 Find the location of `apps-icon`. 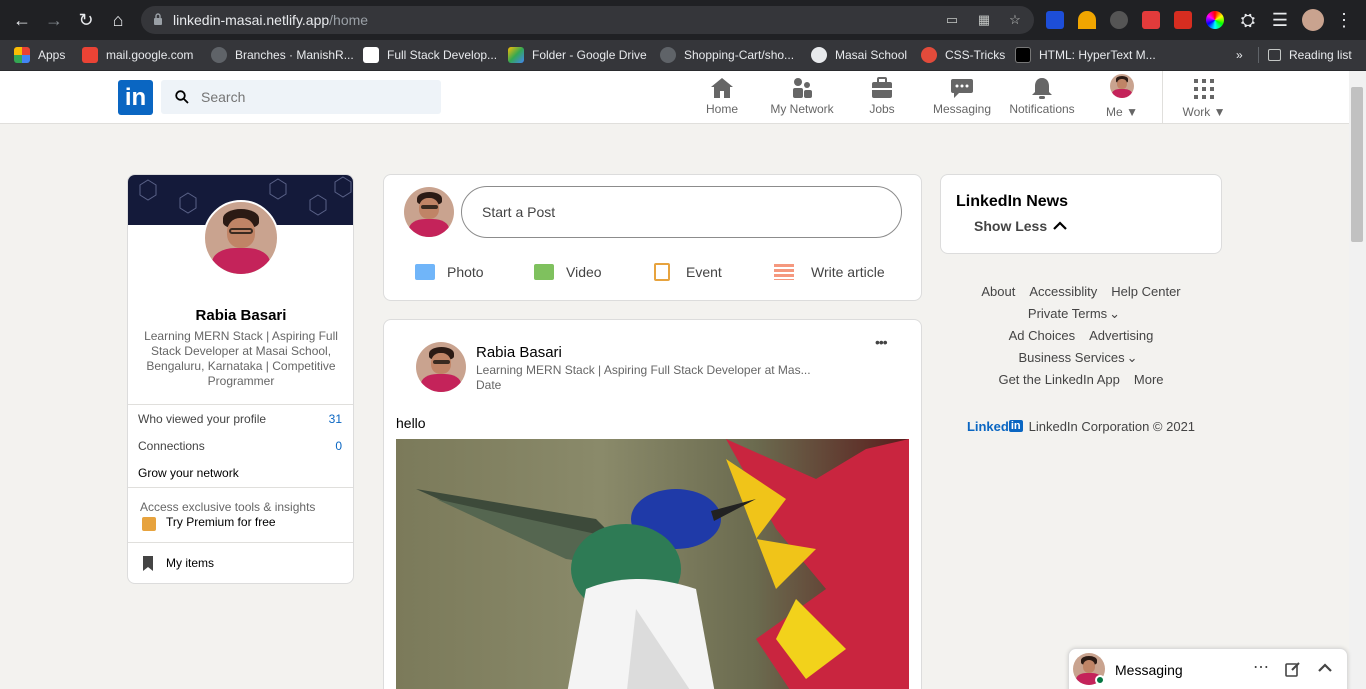

apps-icon is located at coordinates (22, 55).